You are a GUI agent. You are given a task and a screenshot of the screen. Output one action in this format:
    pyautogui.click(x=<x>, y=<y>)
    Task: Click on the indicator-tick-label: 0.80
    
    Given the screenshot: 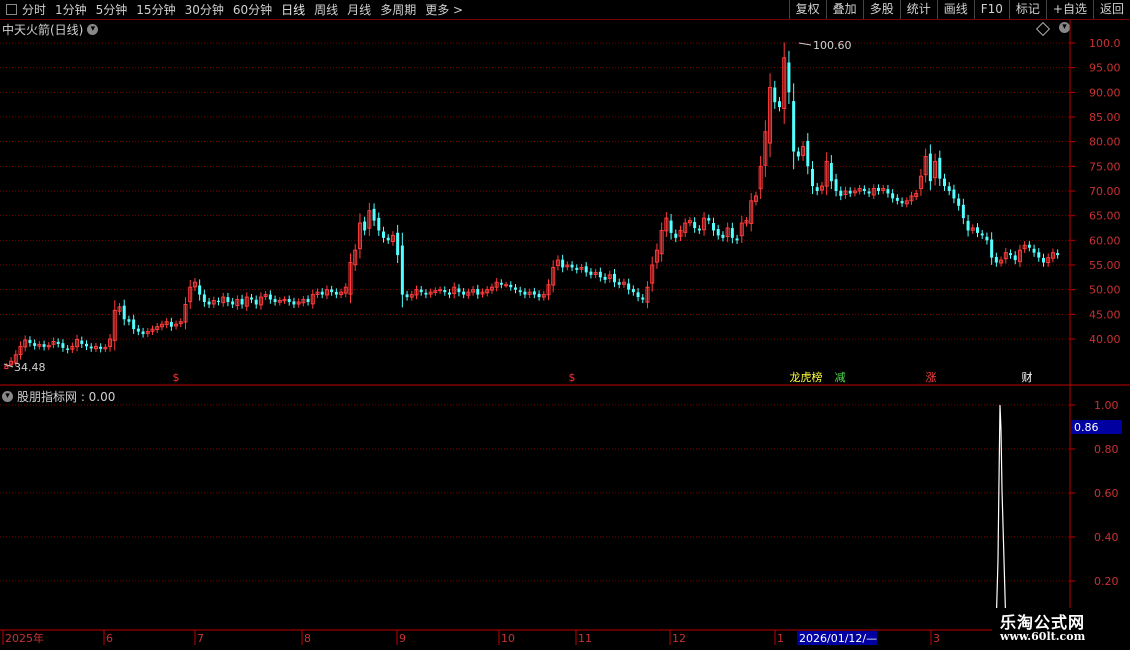 What is the action you would take?
    pyautogui.click(x=1106, y=449)
    